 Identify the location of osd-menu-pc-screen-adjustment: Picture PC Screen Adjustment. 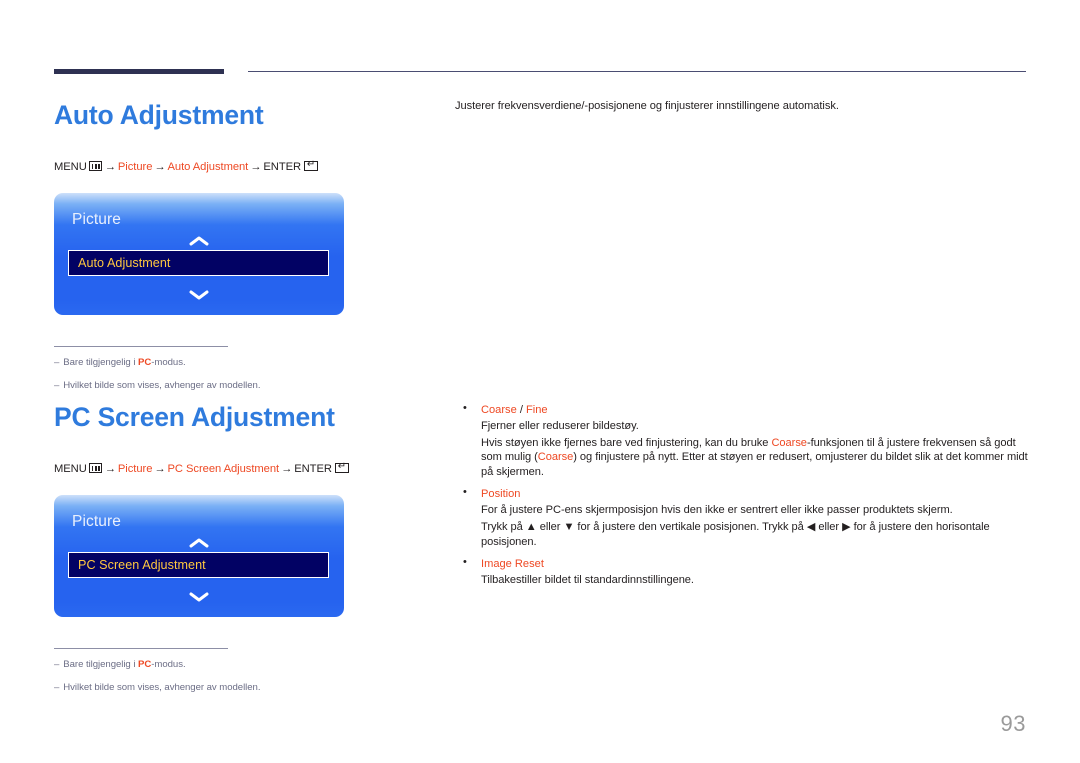
(199, 556).